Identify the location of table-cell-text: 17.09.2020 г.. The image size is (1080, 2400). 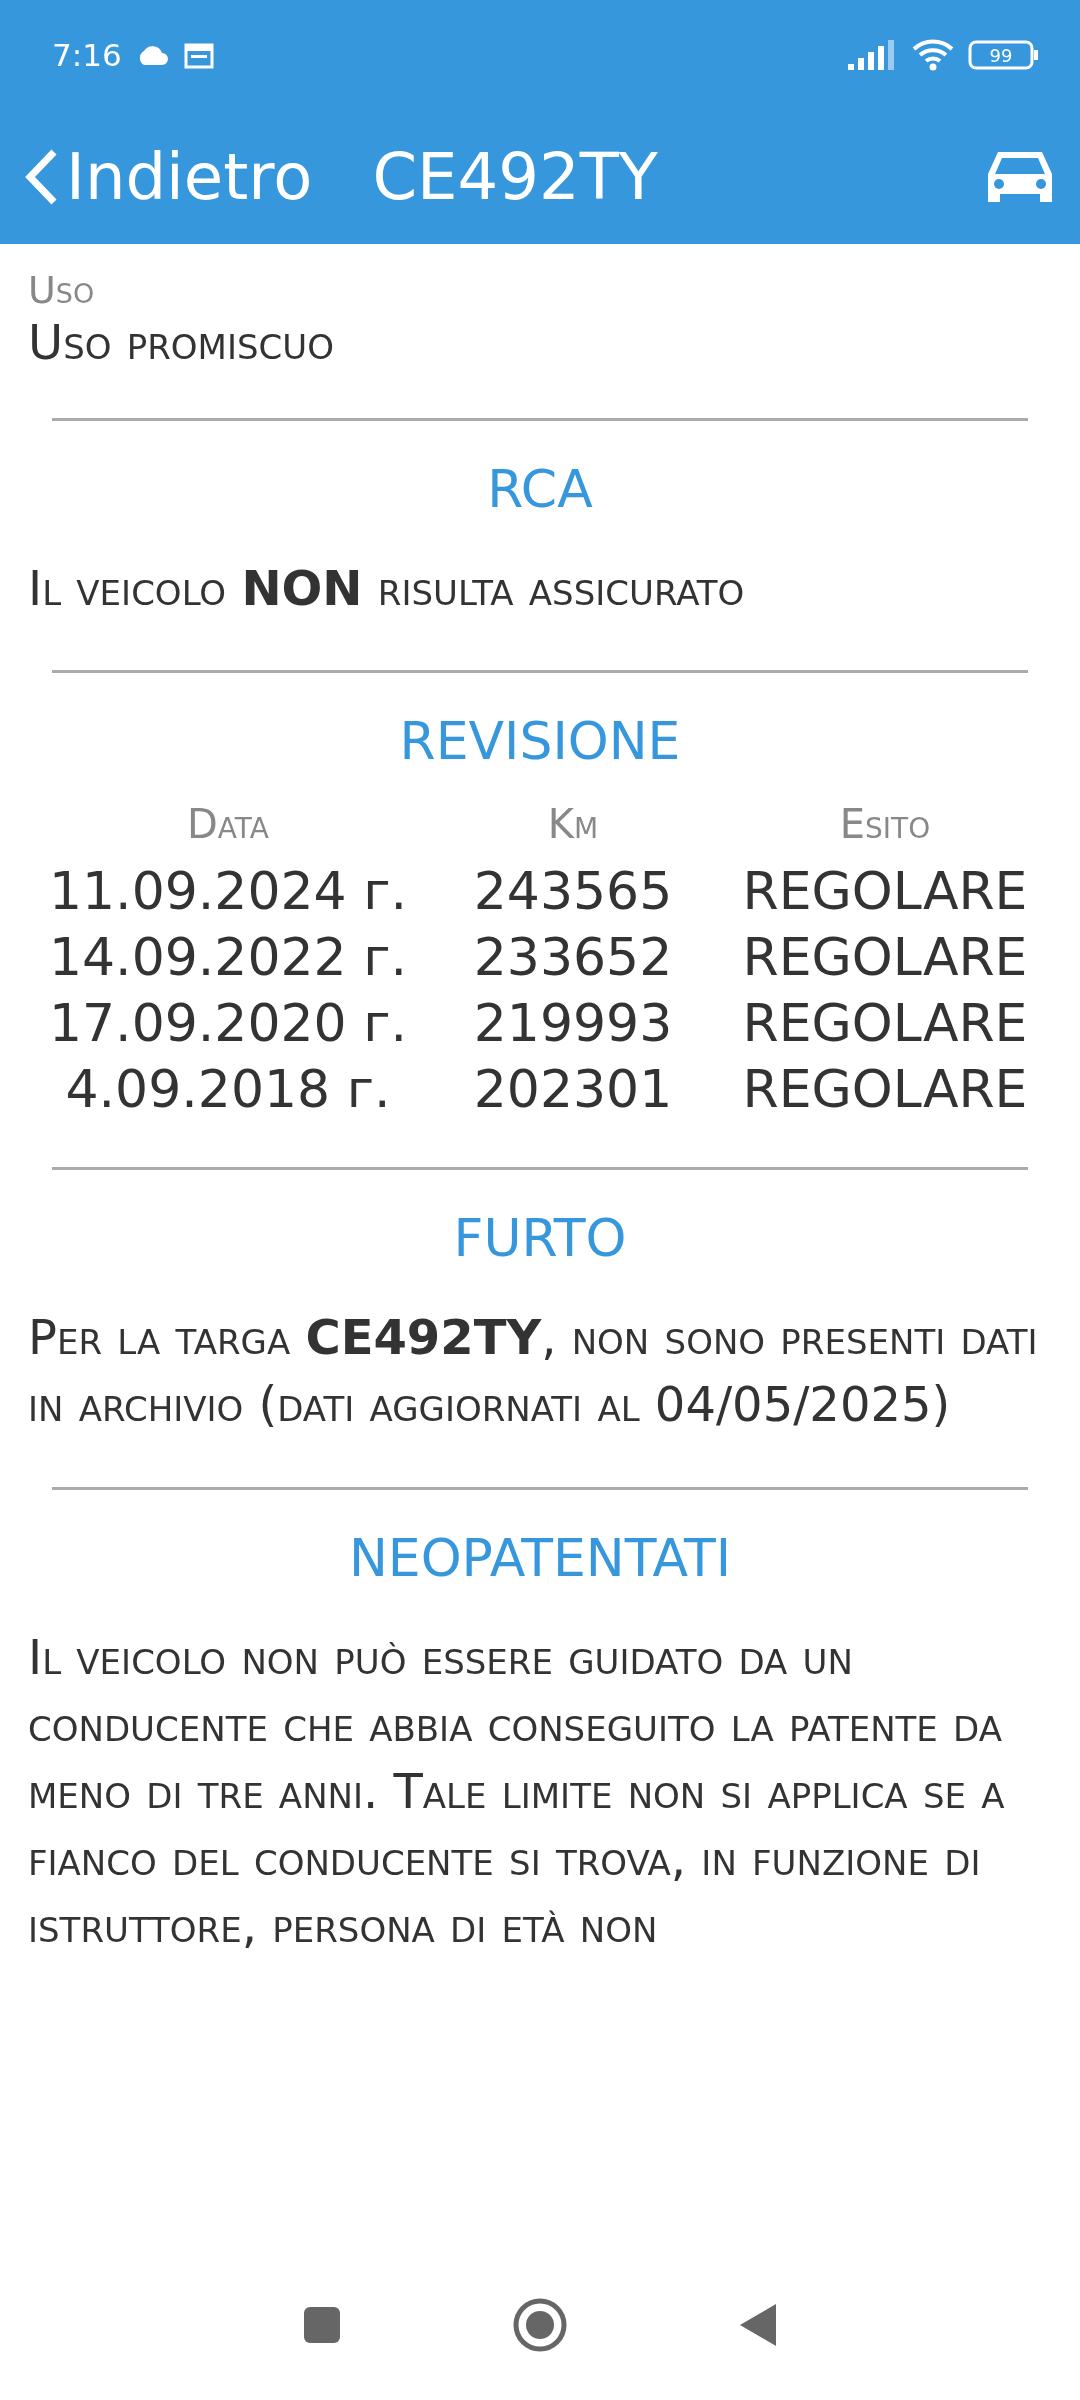
(228, 1023).